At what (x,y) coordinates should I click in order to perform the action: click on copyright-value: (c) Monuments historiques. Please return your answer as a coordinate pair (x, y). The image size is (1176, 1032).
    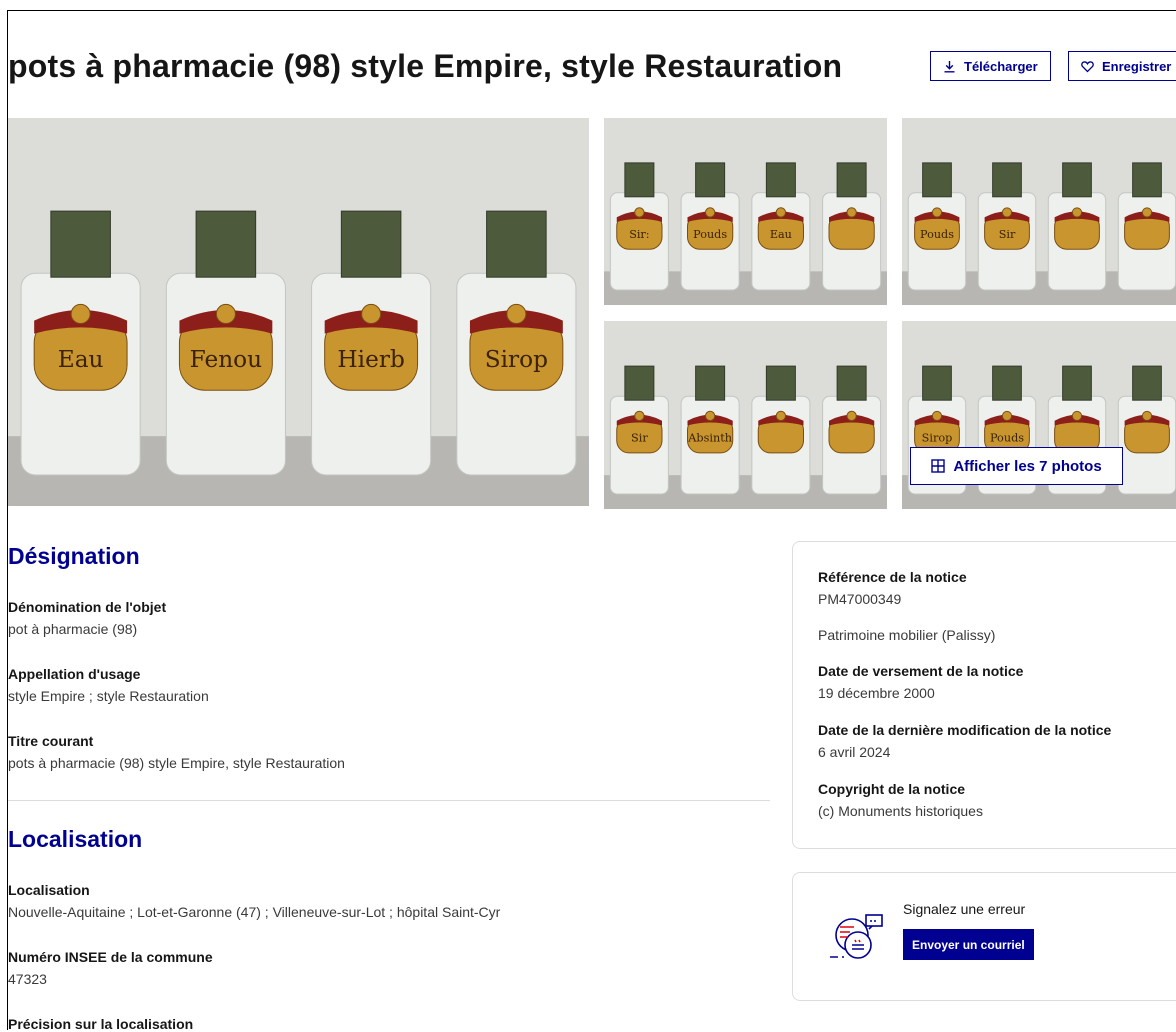
    Looking at the image, I should click on (900, 811).